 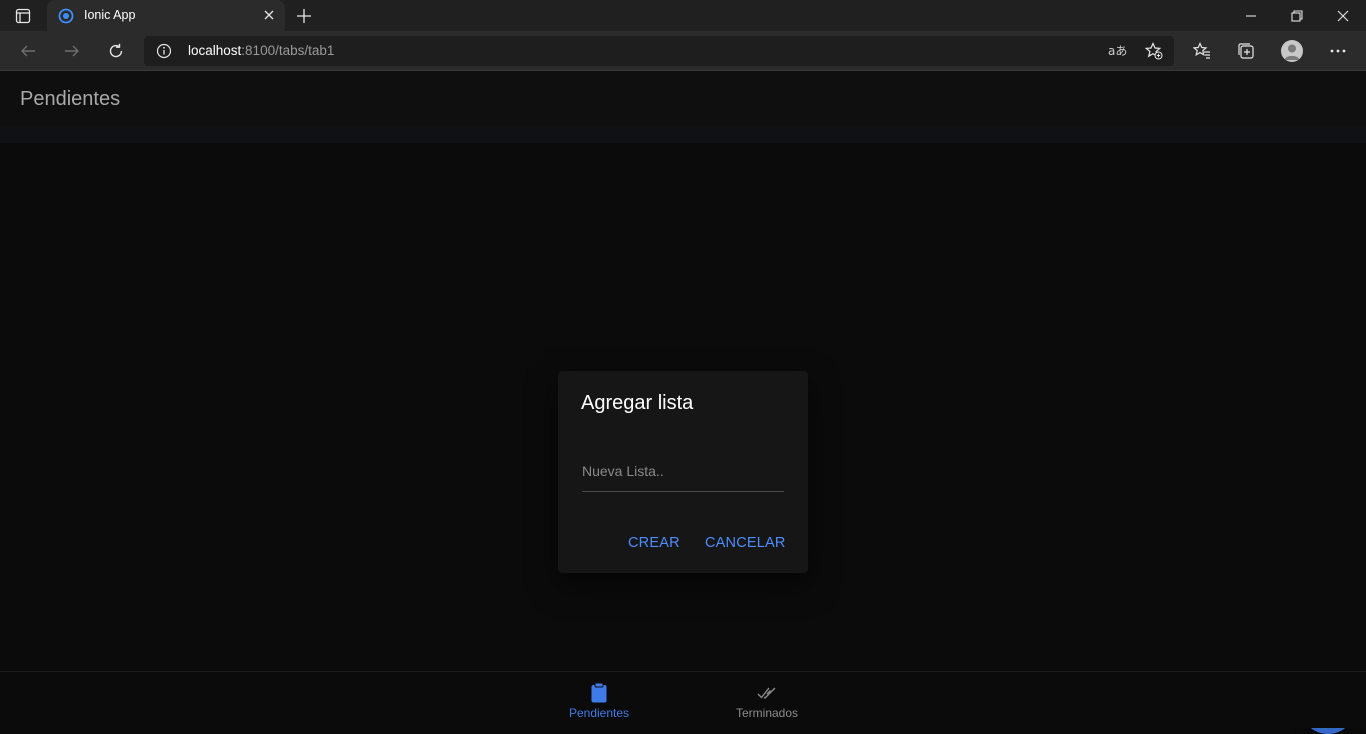 I want to click on done-all-icon-wrap, so click(x=767, y=693).